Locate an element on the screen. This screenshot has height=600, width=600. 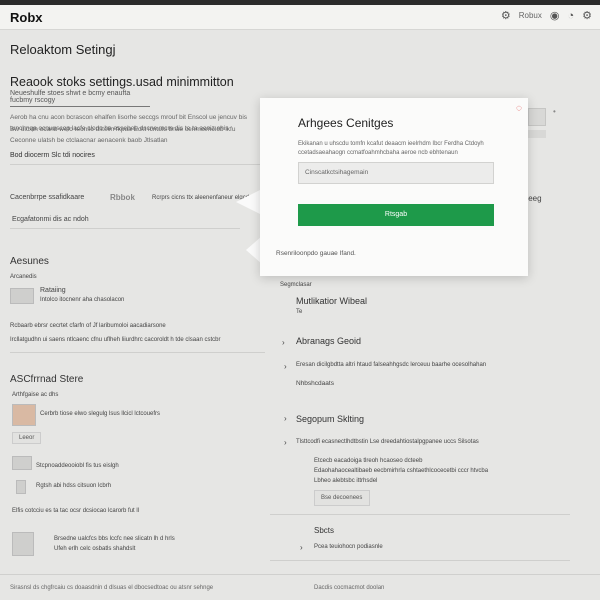
section-title: Reaook stoks settings.usad minimmitton is located at coordinates (122, 82).